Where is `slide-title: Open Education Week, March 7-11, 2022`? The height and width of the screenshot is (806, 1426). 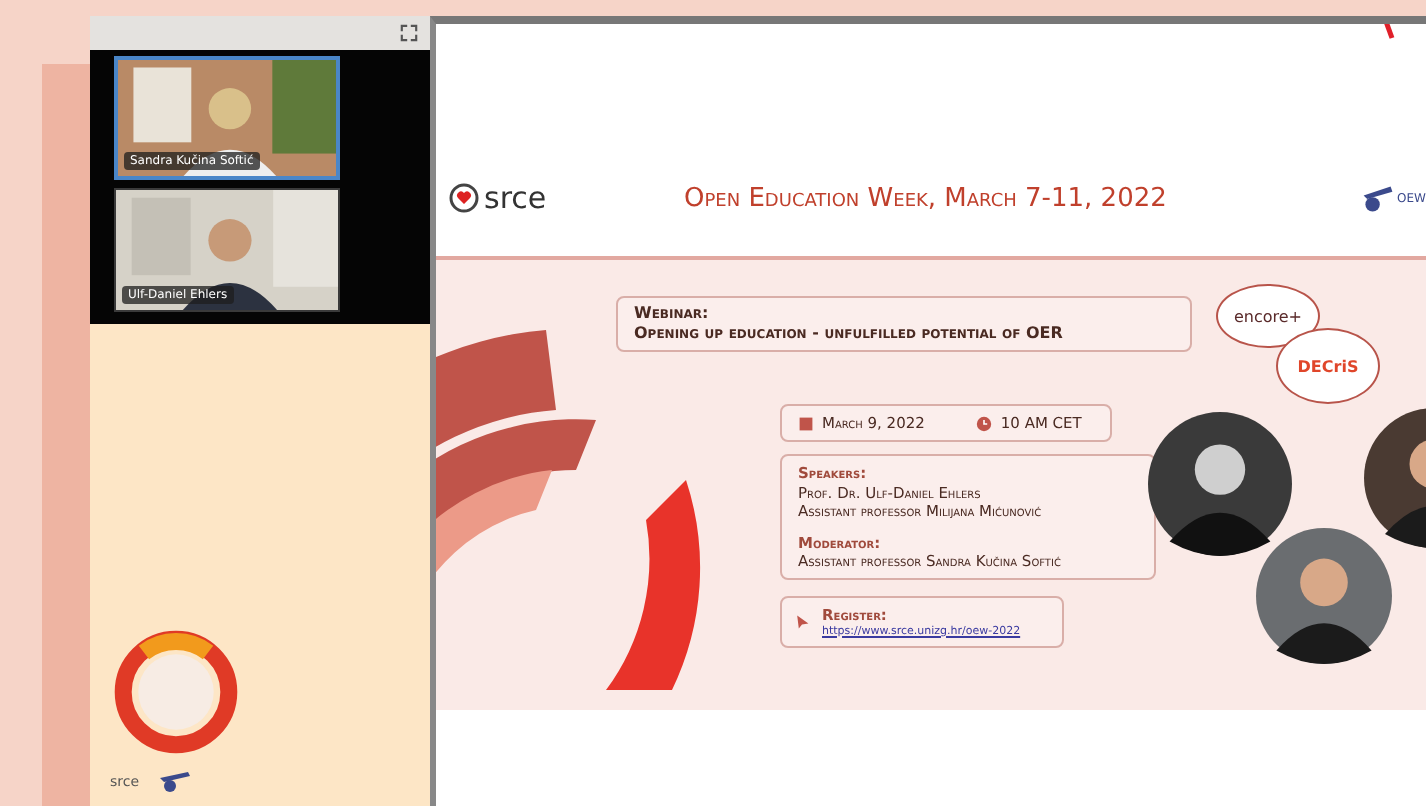
slide-title: Open Education Week, March 7-11, 2022 is located at coordinates (926, 198).